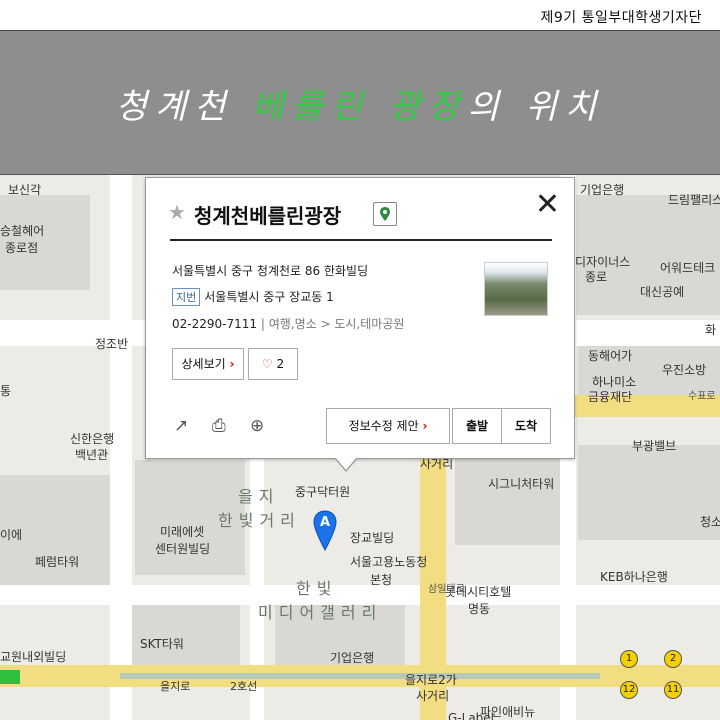 The width and height of the screenshot is (720, 720). I want to click on map-label: 청소, so click(710, 522).